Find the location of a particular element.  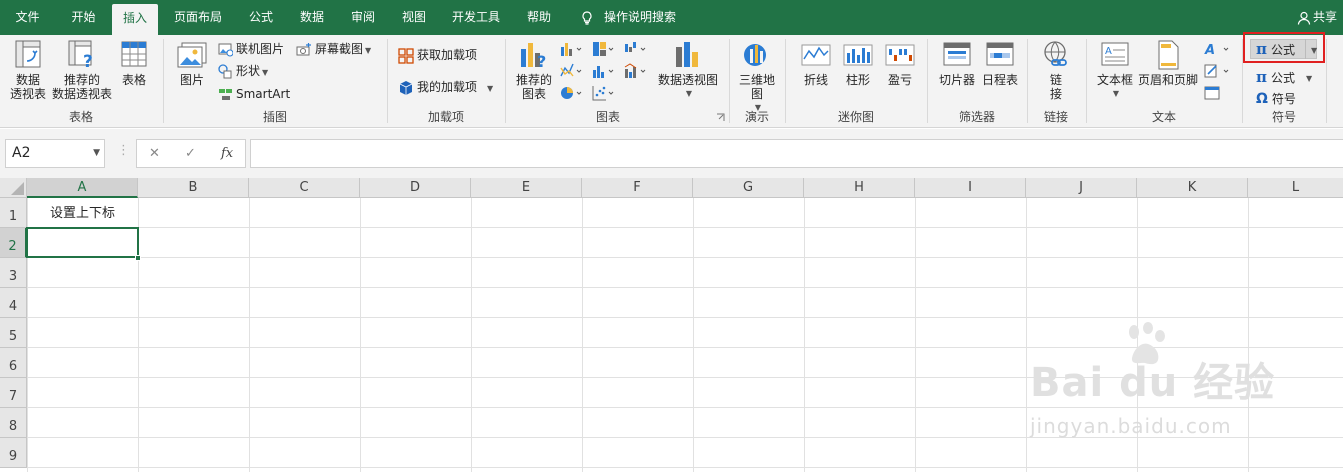

smartart-button: SmartArt is located at coordinates (254, 94).